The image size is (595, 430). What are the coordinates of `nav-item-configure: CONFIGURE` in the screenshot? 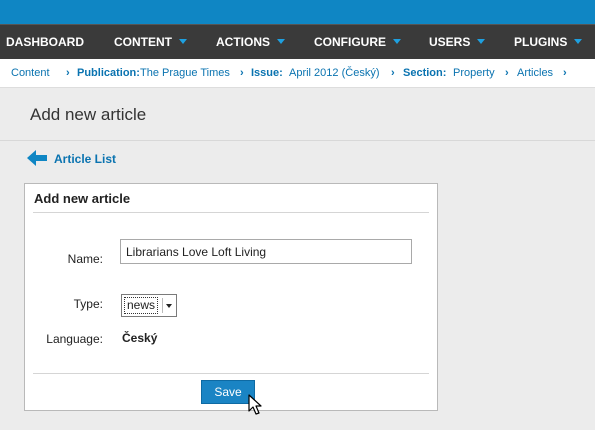 It's located at (357, 42).